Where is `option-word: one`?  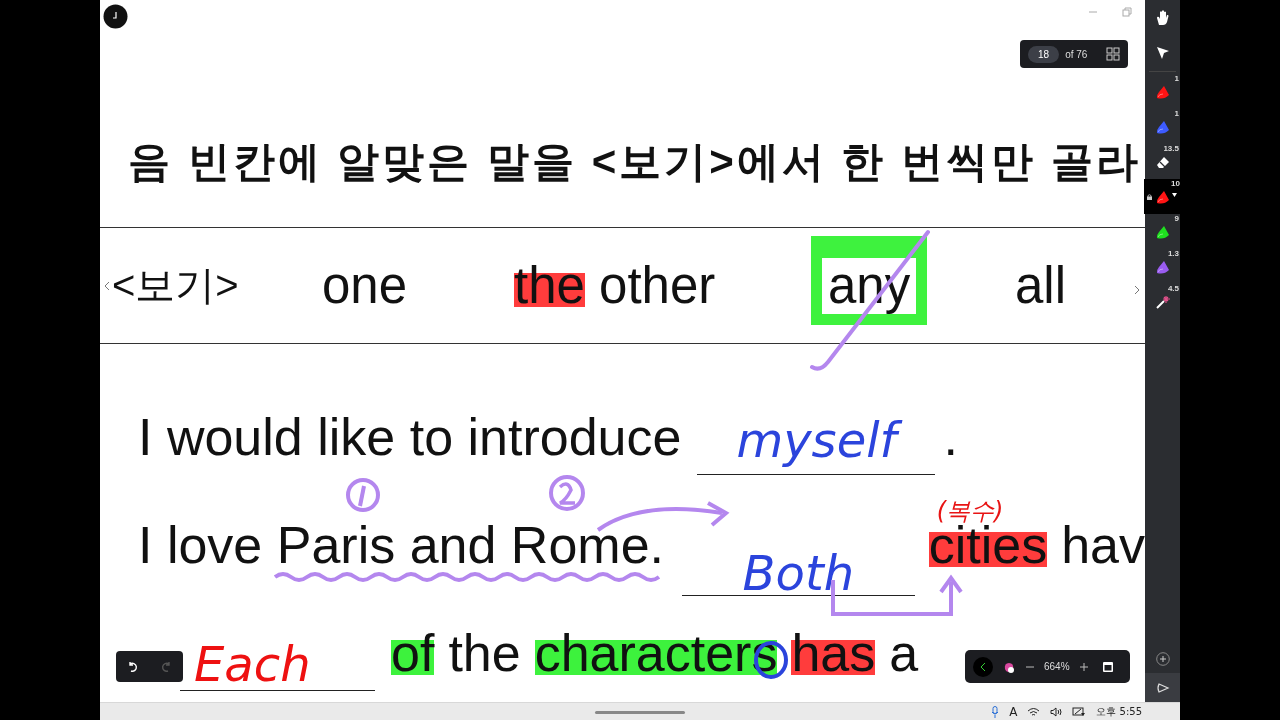 option-word: one is located at coordinates (365, 285).